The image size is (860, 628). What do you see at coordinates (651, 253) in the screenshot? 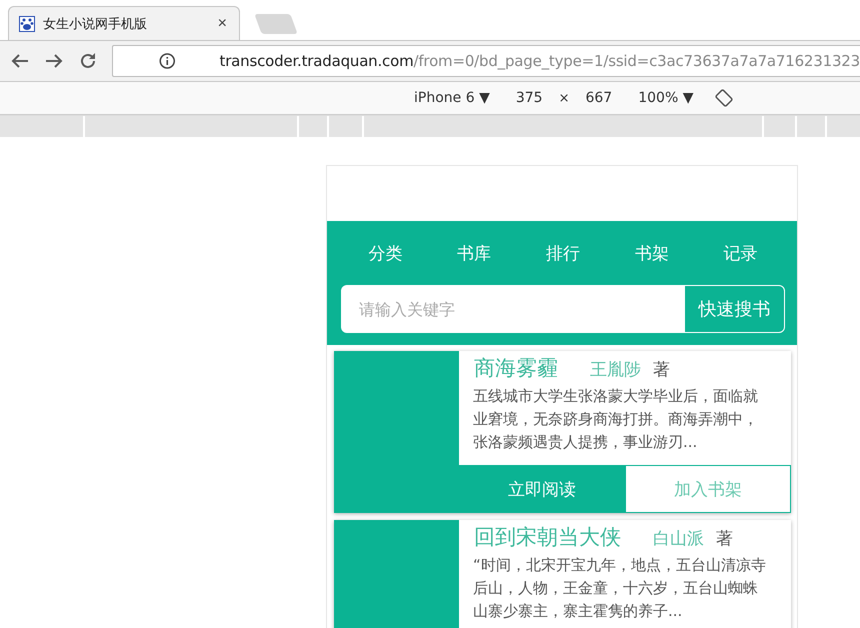
I see `nav-link: 书架` at bounding box center [651, 253].